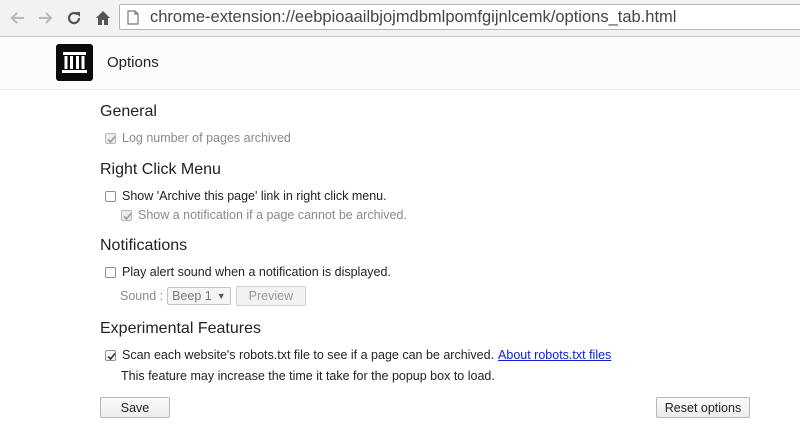  Describe the element at coordinates (74, 62) in the screenshot. I see `archive-logo-icon` at that location.